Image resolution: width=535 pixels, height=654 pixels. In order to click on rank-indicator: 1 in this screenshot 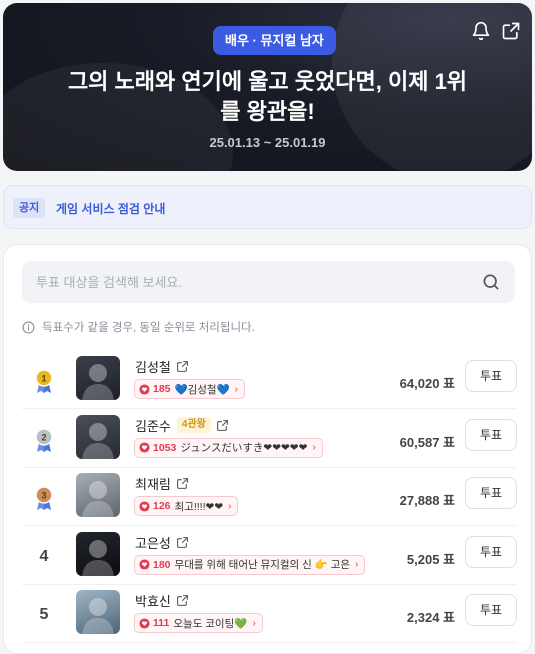, I will do `click(44, 381)`.